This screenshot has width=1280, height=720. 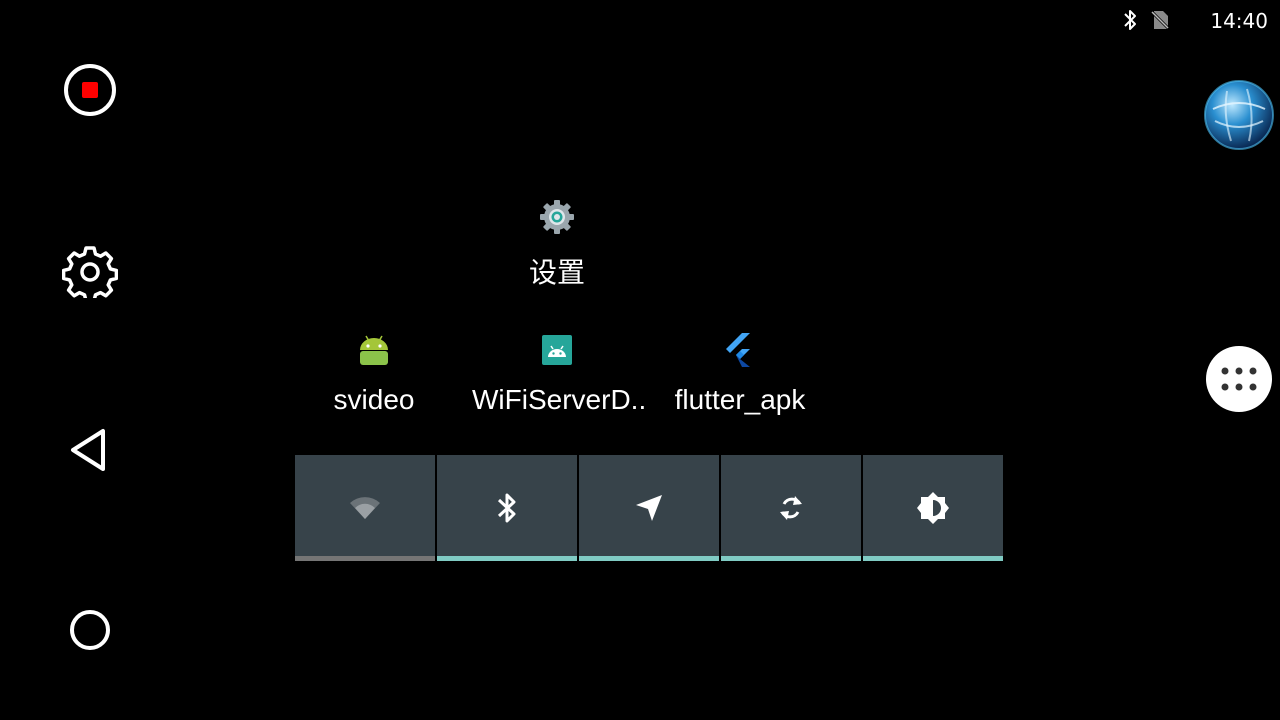 I want to click on record-button, so click(x=90, y=90).